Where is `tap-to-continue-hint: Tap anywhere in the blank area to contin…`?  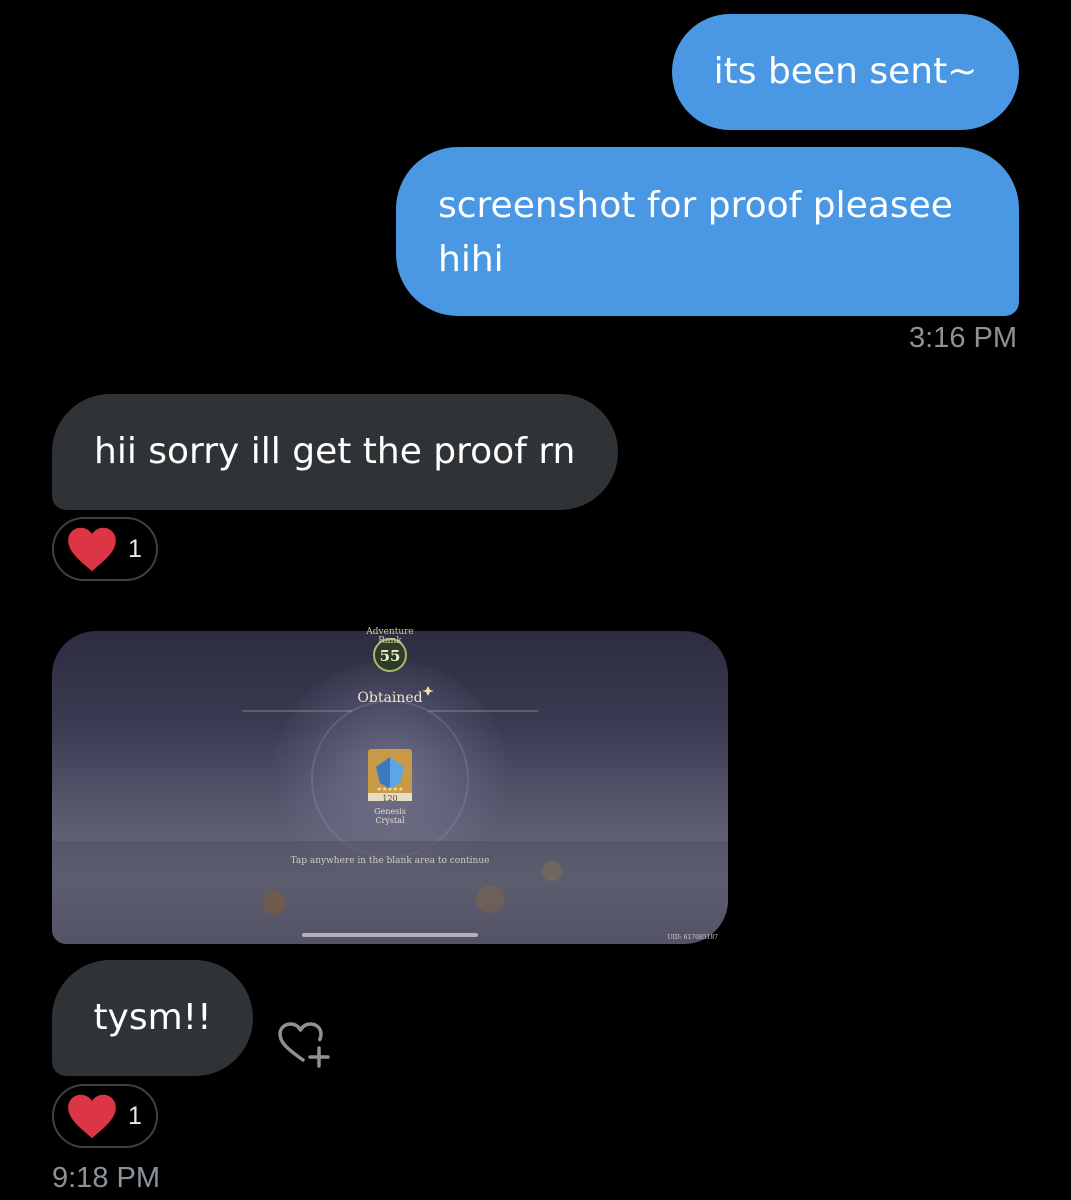 tap-to-continue-hint: Tap anywhere in the blank area to contin… is located at coordinates (390, 861).